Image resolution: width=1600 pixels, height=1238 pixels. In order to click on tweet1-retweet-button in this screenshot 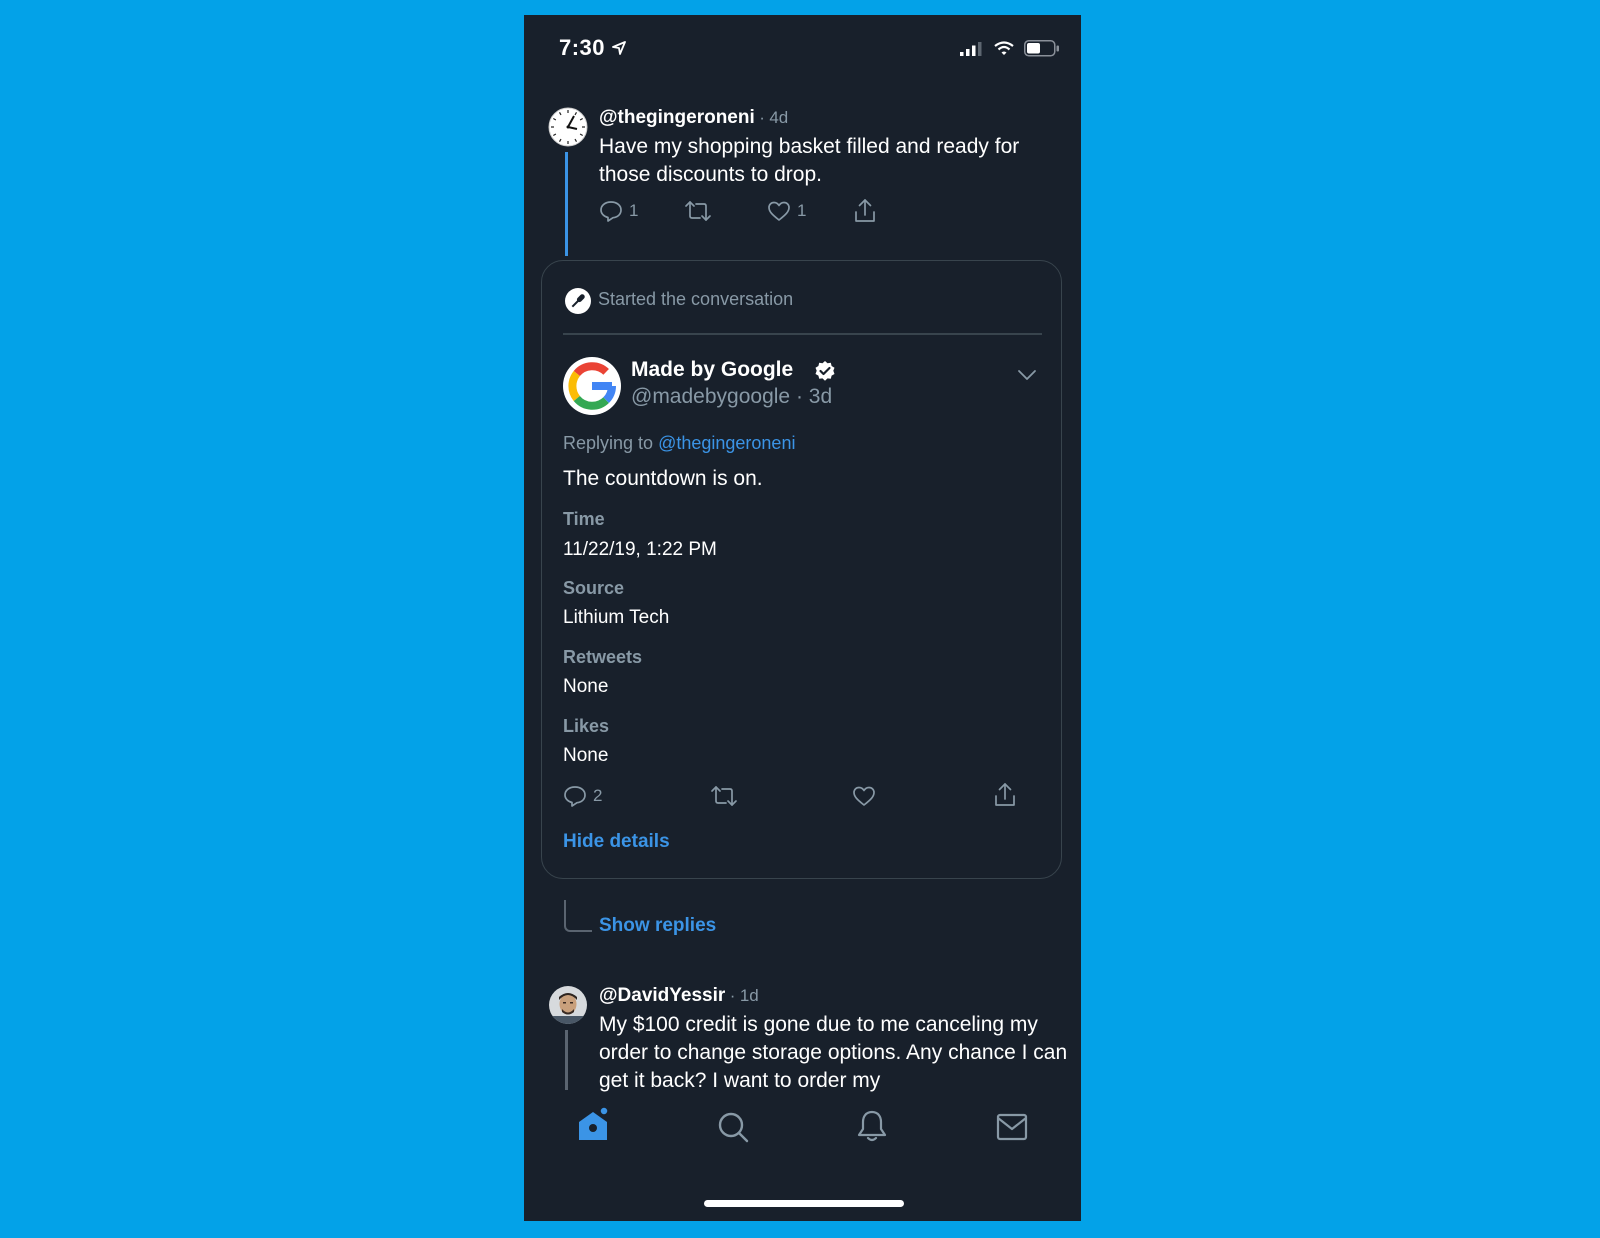, I will do `click(698, 211)`.